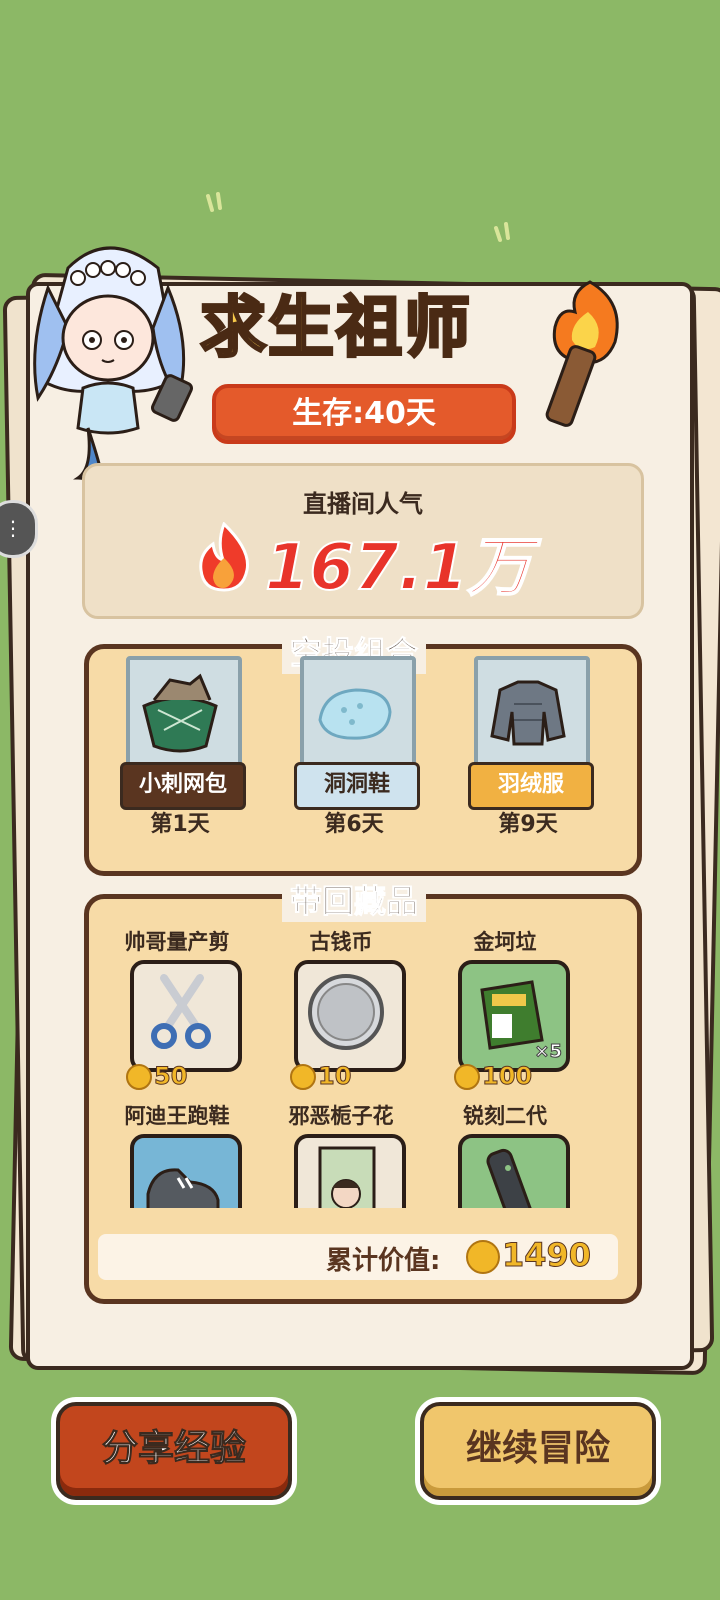 The width and height of the screenshot is (720, 1600). What do you see at coordinates (528, 824) in the screenshot?
I see `airdrop-item-day: 第9天` at bounding box center [528, 824].